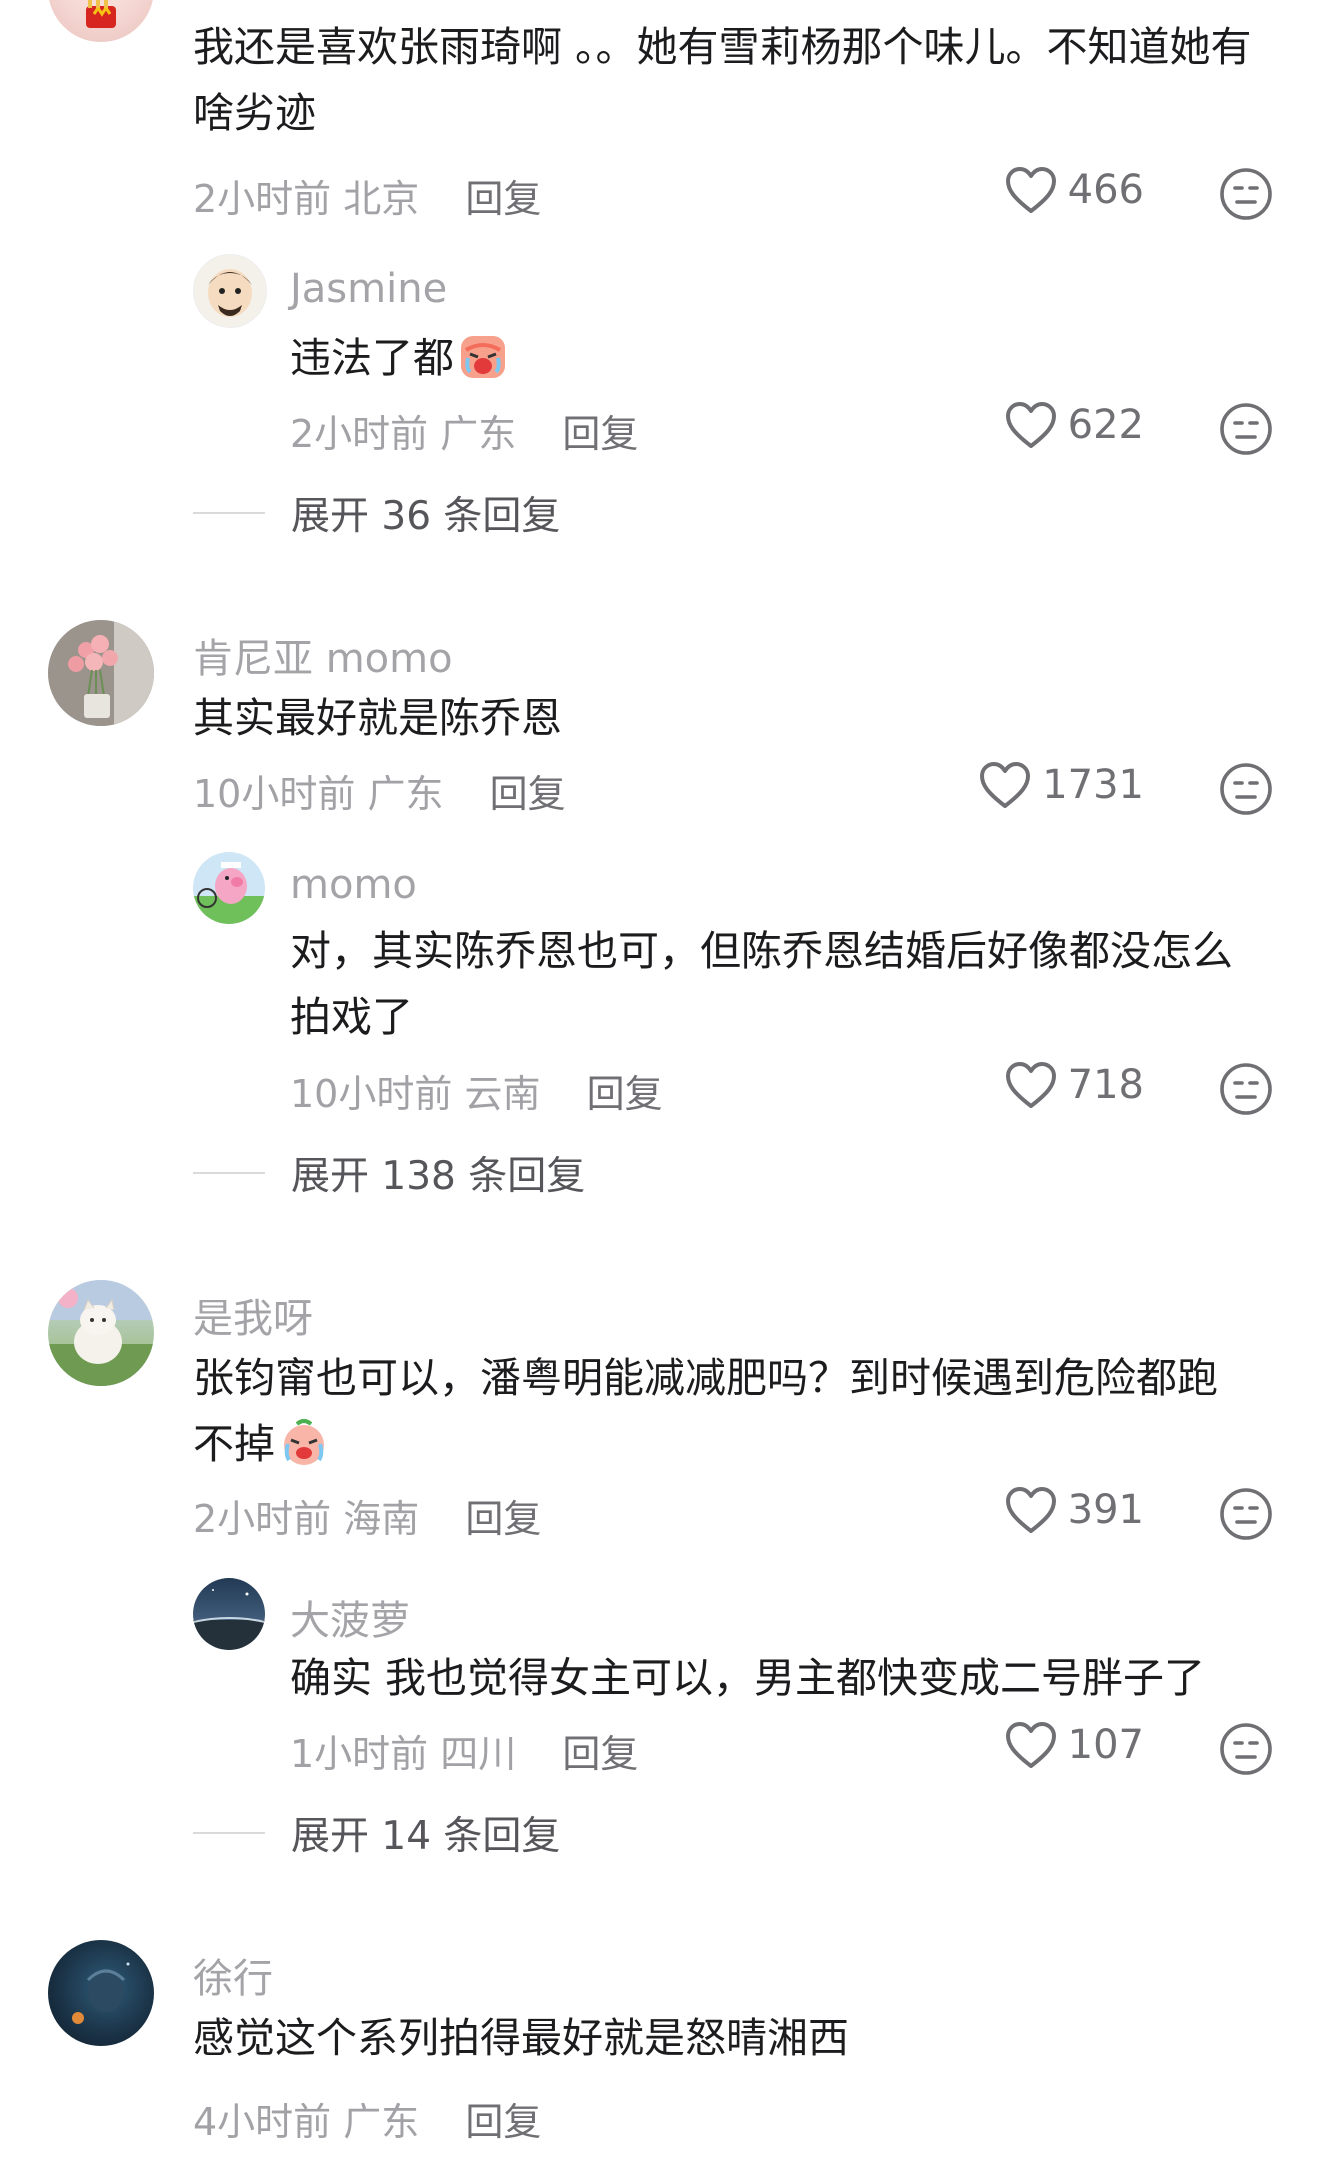 The width and height of the screenshot is (1320, 2157). What do you see at coordinates (1105, 190) in the screenshot?
I see `like-count: 466` at bounding box center [1105, 190].